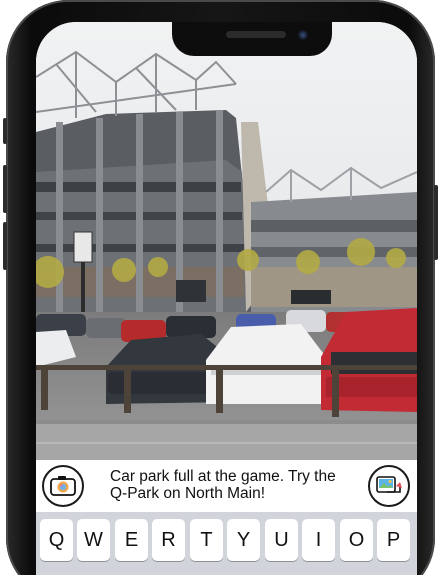  What do you see at coordinates (281, 540) in the screenshot?
I see `key-u: U` at bounding box center [281, 540].